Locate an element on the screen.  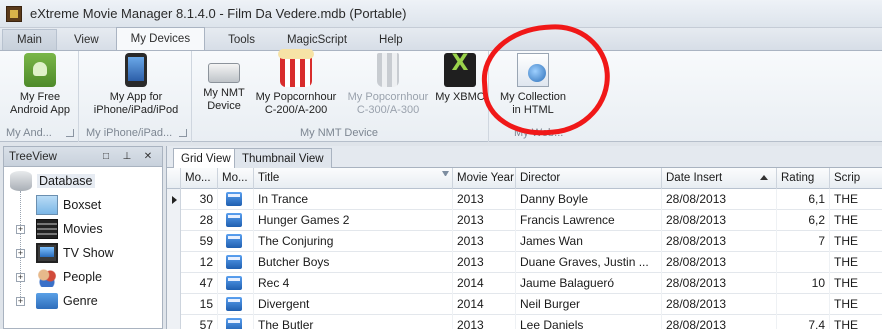
cell-rating: 10 is located at coordinates (803, 283).